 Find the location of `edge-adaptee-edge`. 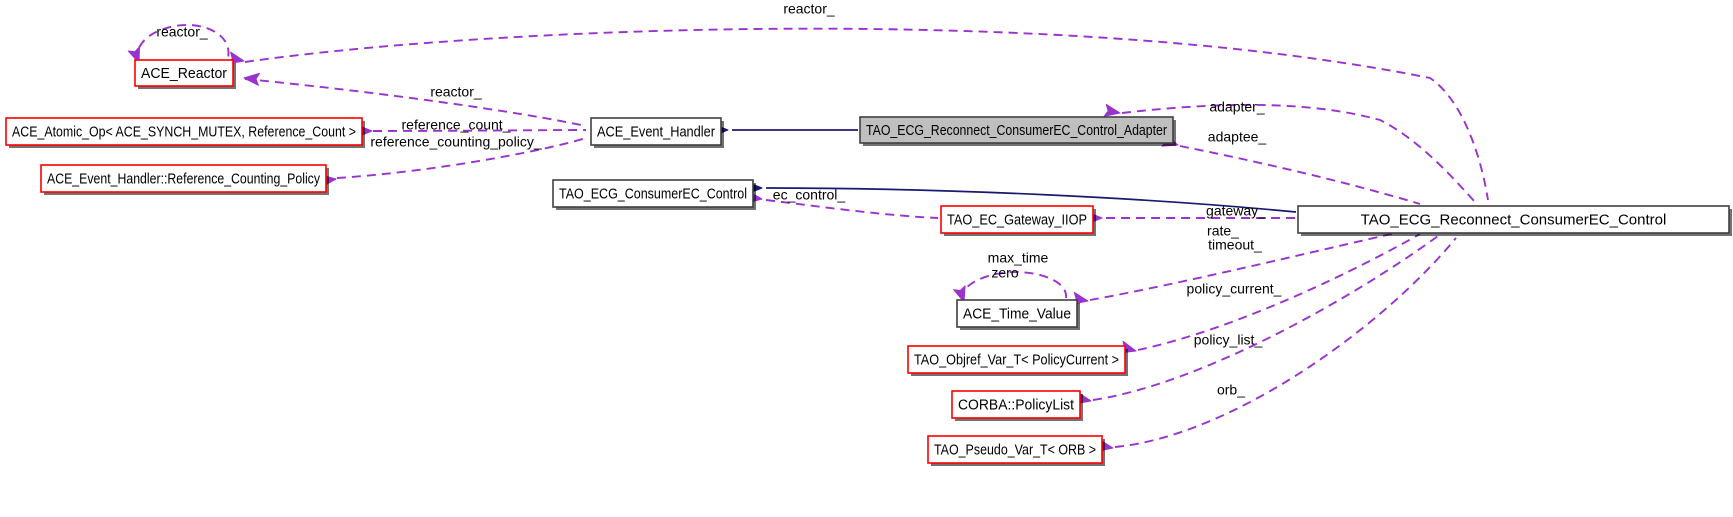

edge-adaptee-edge is located at coordinates (1300, 175).